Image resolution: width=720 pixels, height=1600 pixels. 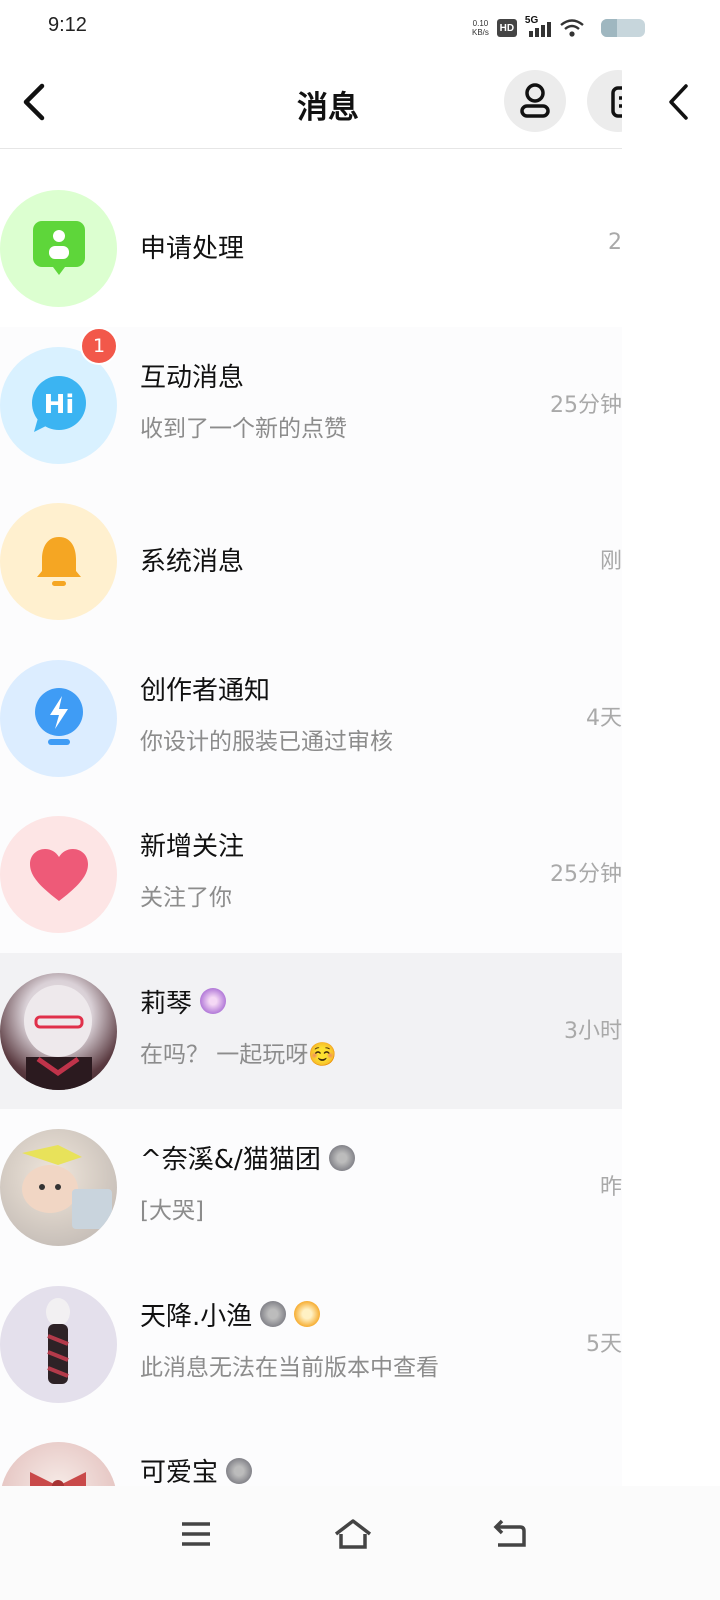 What do you see at coordinates (205, 690) in the screenshot?
I see `item-name: 创作者通知` at bounding box center [205, 690].